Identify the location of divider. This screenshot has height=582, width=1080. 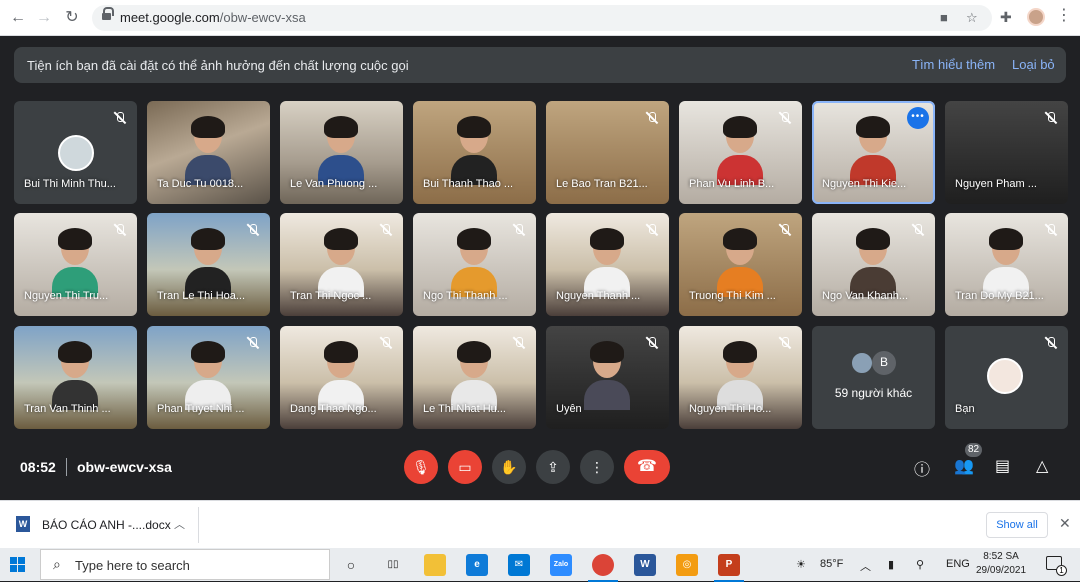
(66, 467).